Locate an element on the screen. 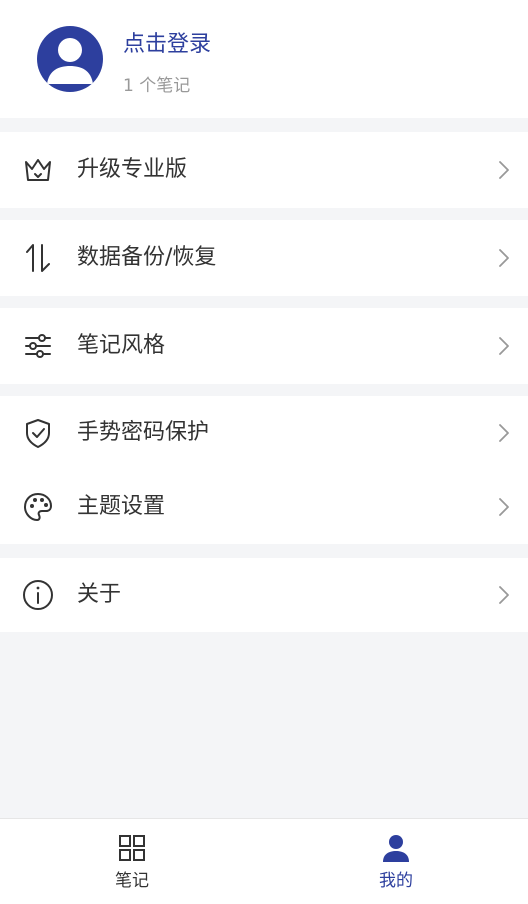 The height and width of the screenshot is (904, 528). menu-label-backup: 数据备份/恢复 is located at coordinates (147, 257).